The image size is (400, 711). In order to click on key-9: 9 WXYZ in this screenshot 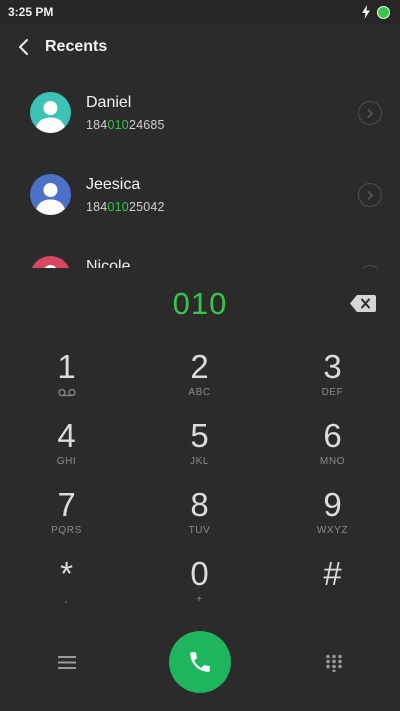, I will do `click(332, 510)`.